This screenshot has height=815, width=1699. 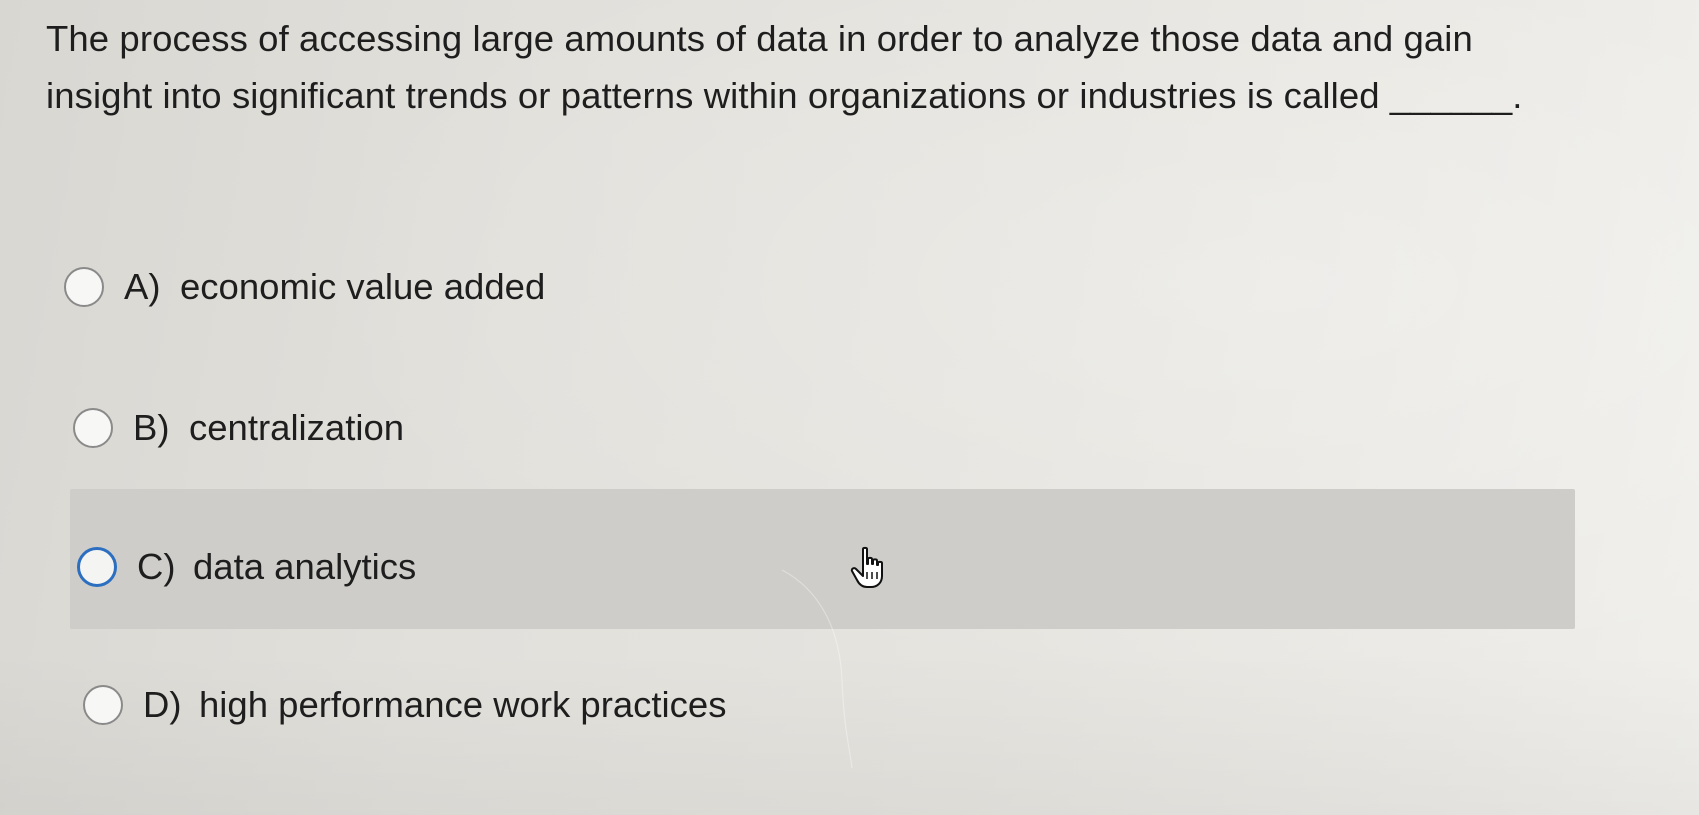 What do you see at coordinates (362, 287) in the screenshot?
I see `option-a-label: economic value added` at bounding box center [362, 287].